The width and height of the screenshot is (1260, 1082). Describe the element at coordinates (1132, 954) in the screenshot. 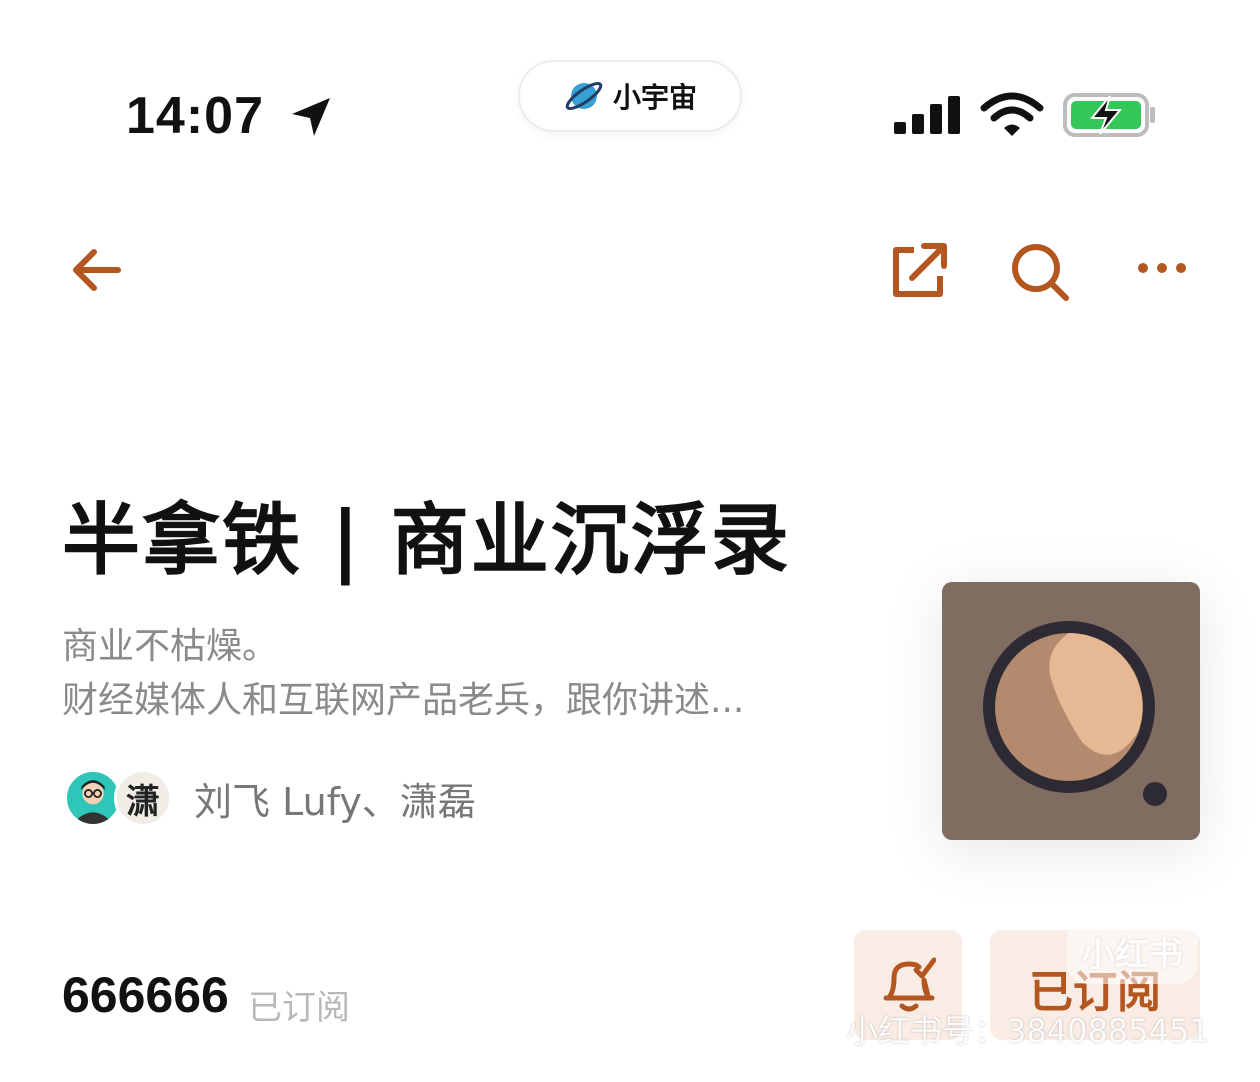

I see `watermark-logo-text: 小红书` at that location.